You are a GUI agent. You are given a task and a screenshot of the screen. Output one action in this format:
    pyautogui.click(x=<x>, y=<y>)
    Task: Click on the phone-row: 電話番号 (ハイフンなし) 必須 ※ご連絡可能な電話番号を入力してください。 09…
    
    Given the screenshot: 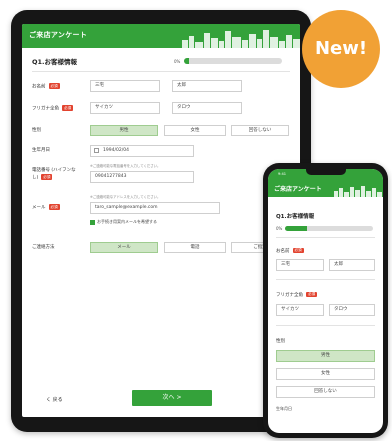 What is the action you would take?
    pyautogui.click(x=161, y=175)
    